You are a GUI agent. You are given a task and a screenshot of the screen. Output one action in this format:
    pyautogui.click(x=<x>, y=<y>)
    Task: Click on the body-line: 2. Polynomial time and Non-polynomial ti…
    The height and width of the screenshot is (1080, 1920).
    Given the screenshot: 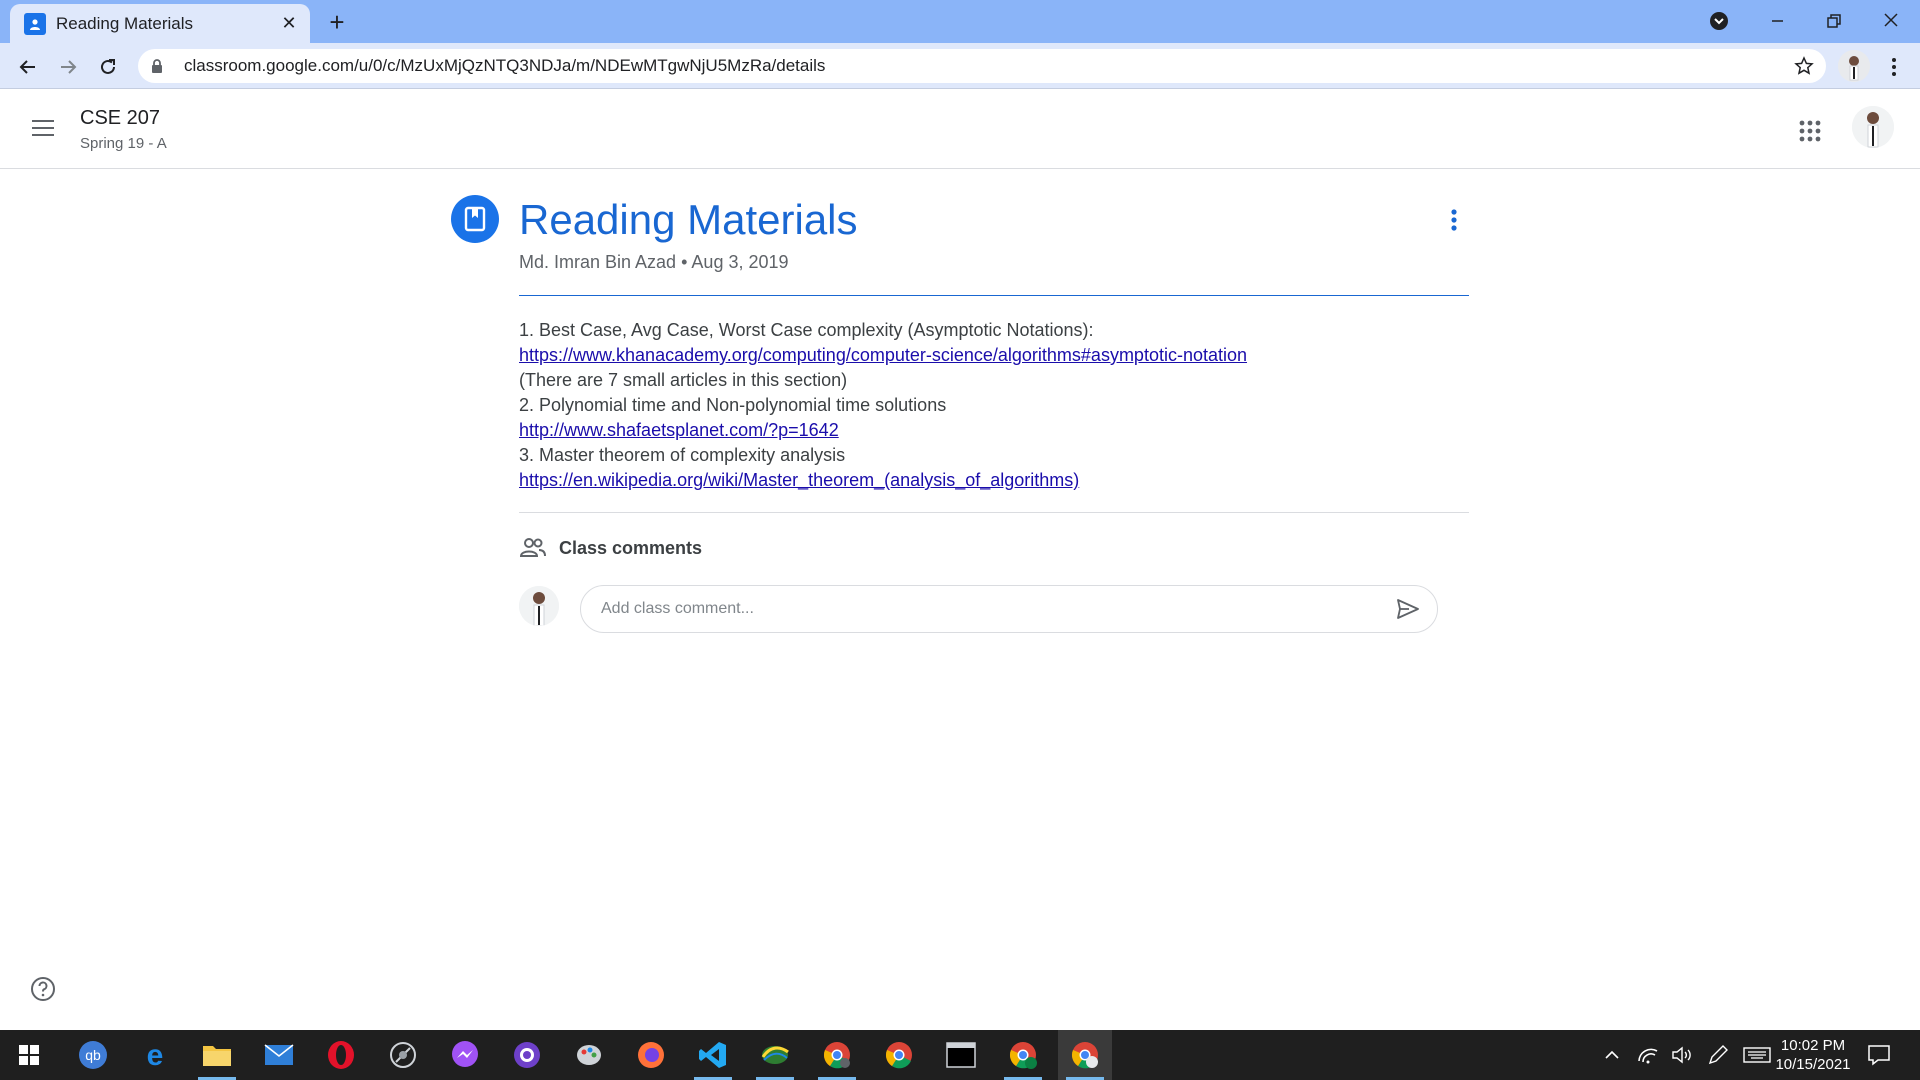 What is the action you would take?
    pyautogui.click(x=733, y=405)
    